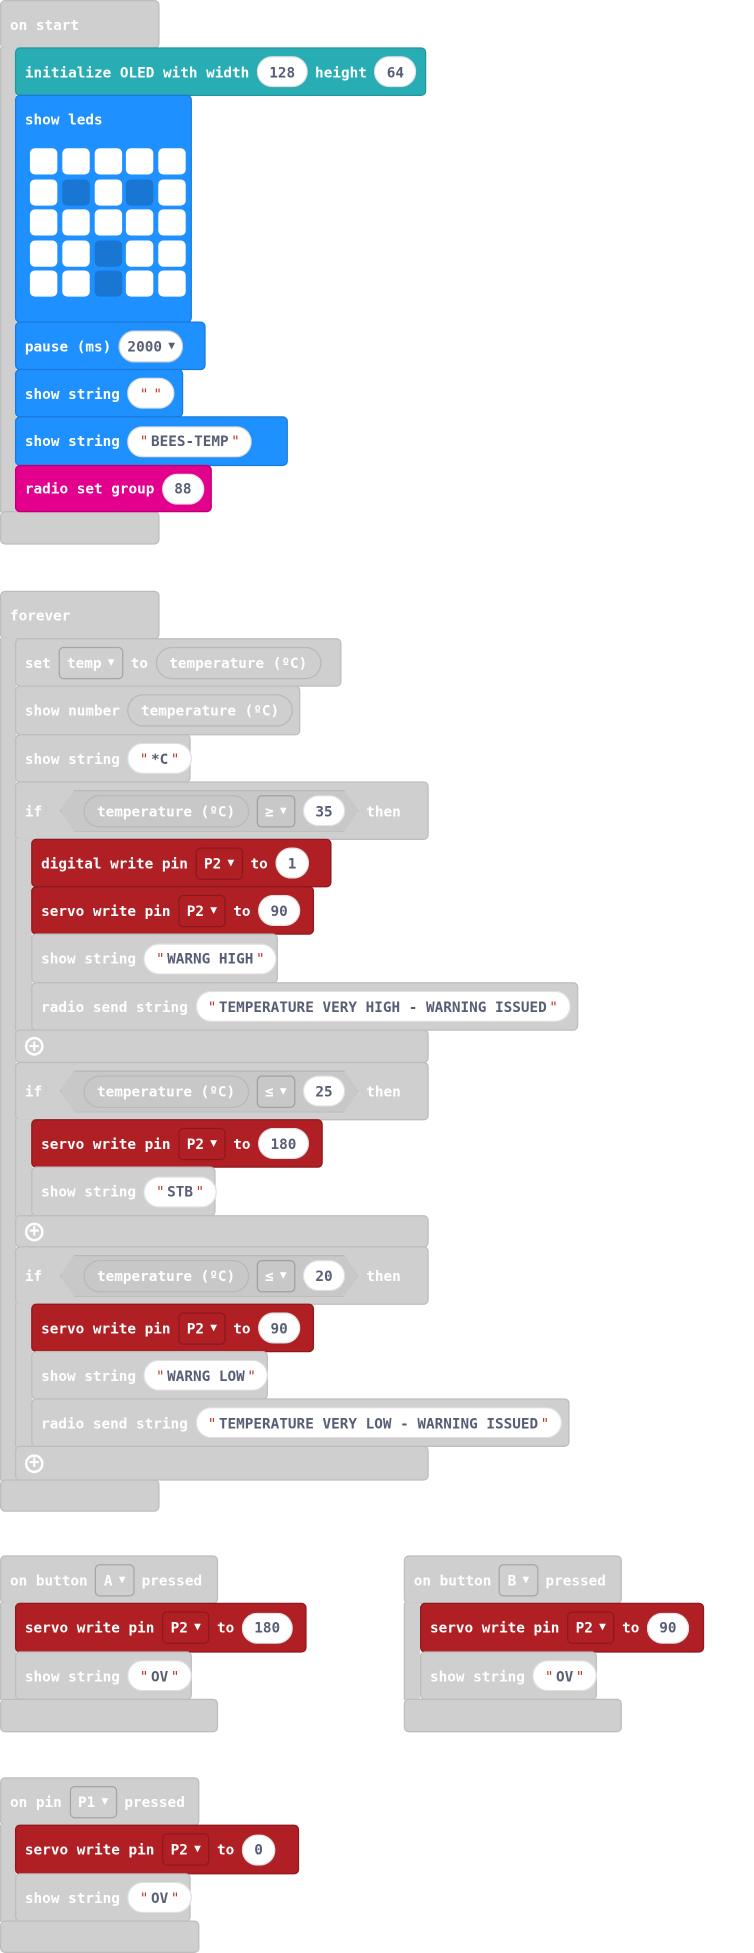 Image resolution: width=754 pixels, height=1953 pixels. What do you see at coordinates (282, 72) in the screenshot?
I see `width-input: 128` at bounding box center [282, 72].